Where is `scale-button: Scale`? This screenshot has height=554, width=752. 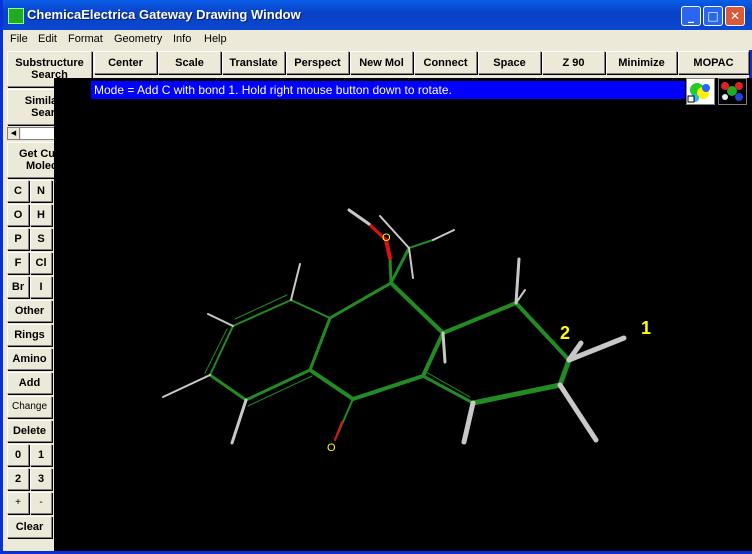
scale-button: Scale is located at coordinates (189, 62).